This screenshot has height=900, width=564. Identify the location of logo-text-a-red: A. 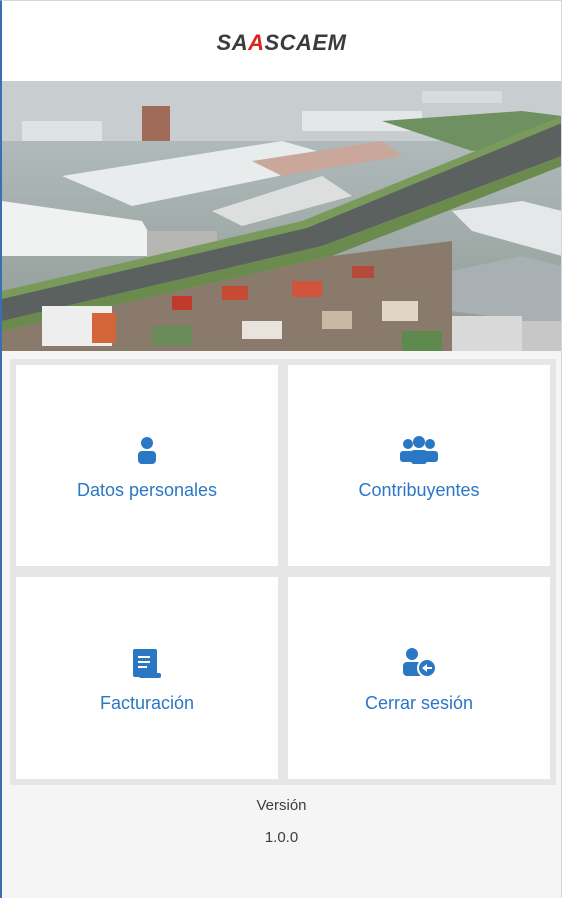
(256, 42).